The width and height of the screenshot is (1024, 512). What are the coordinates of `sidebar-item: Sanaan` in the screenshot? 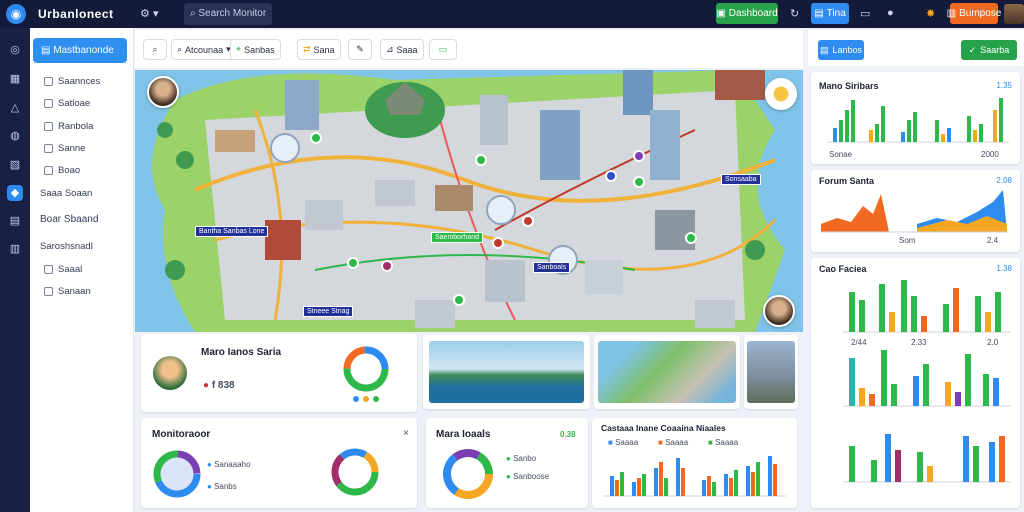 It's located at (67, 291).